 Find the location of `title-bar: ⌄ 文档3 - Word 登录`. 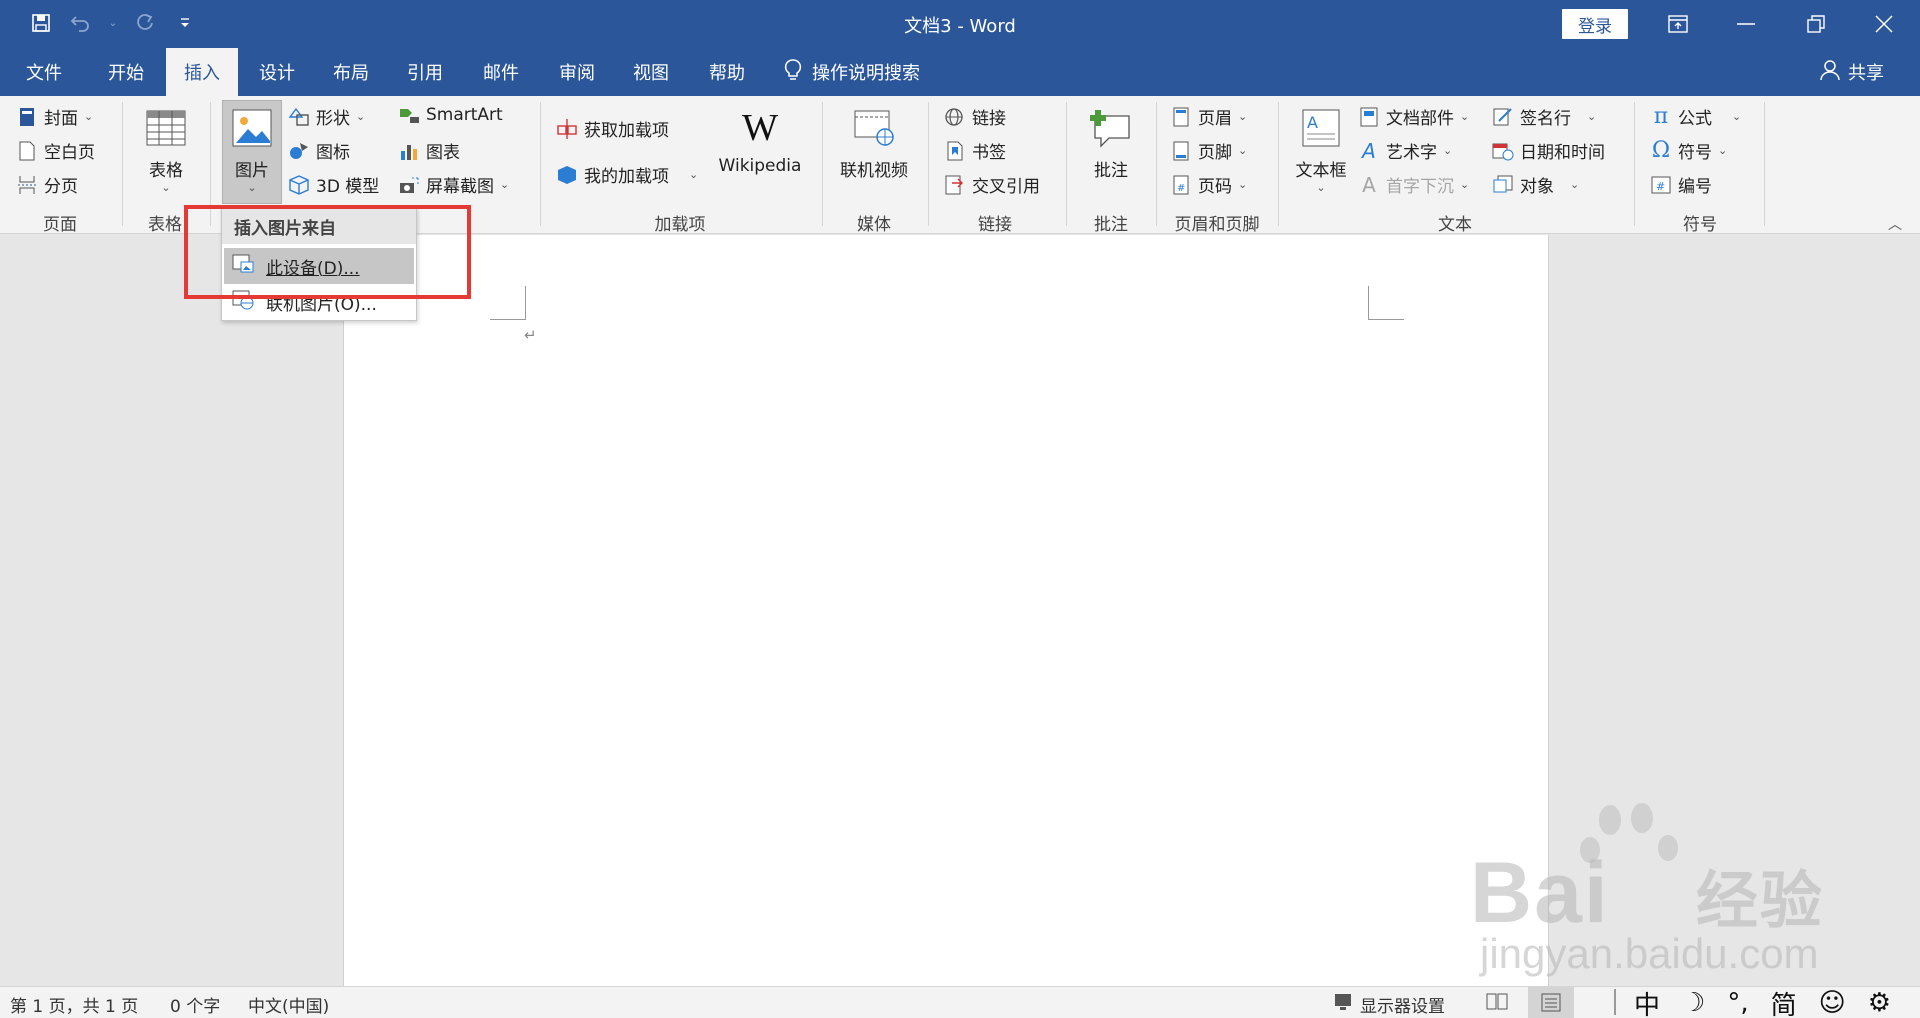

title-bar: ⌄ 文档3 - Word 登录 is located at coordinates (960, 24).